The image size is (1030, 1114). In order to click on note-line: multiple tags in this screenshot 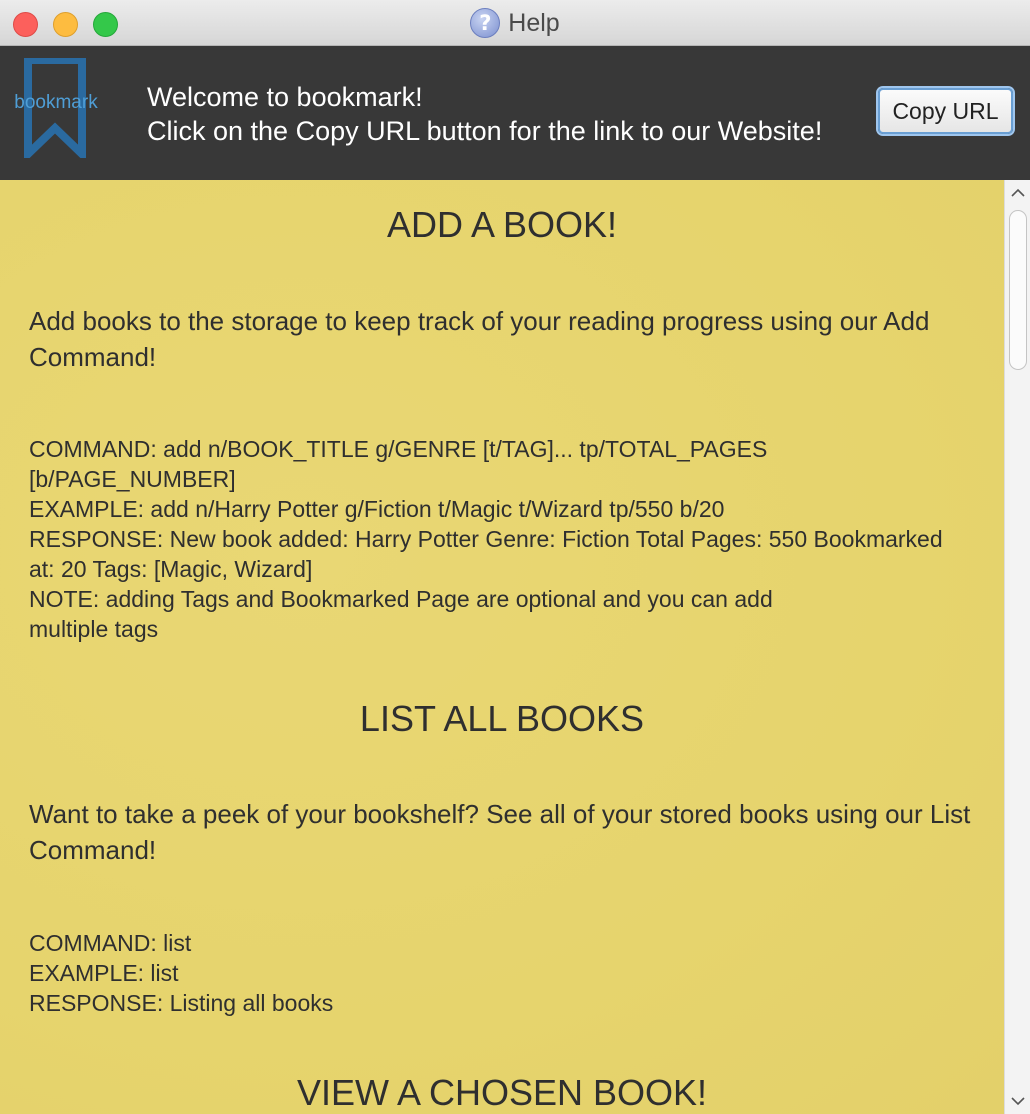, I will do `click(94, 629)`.